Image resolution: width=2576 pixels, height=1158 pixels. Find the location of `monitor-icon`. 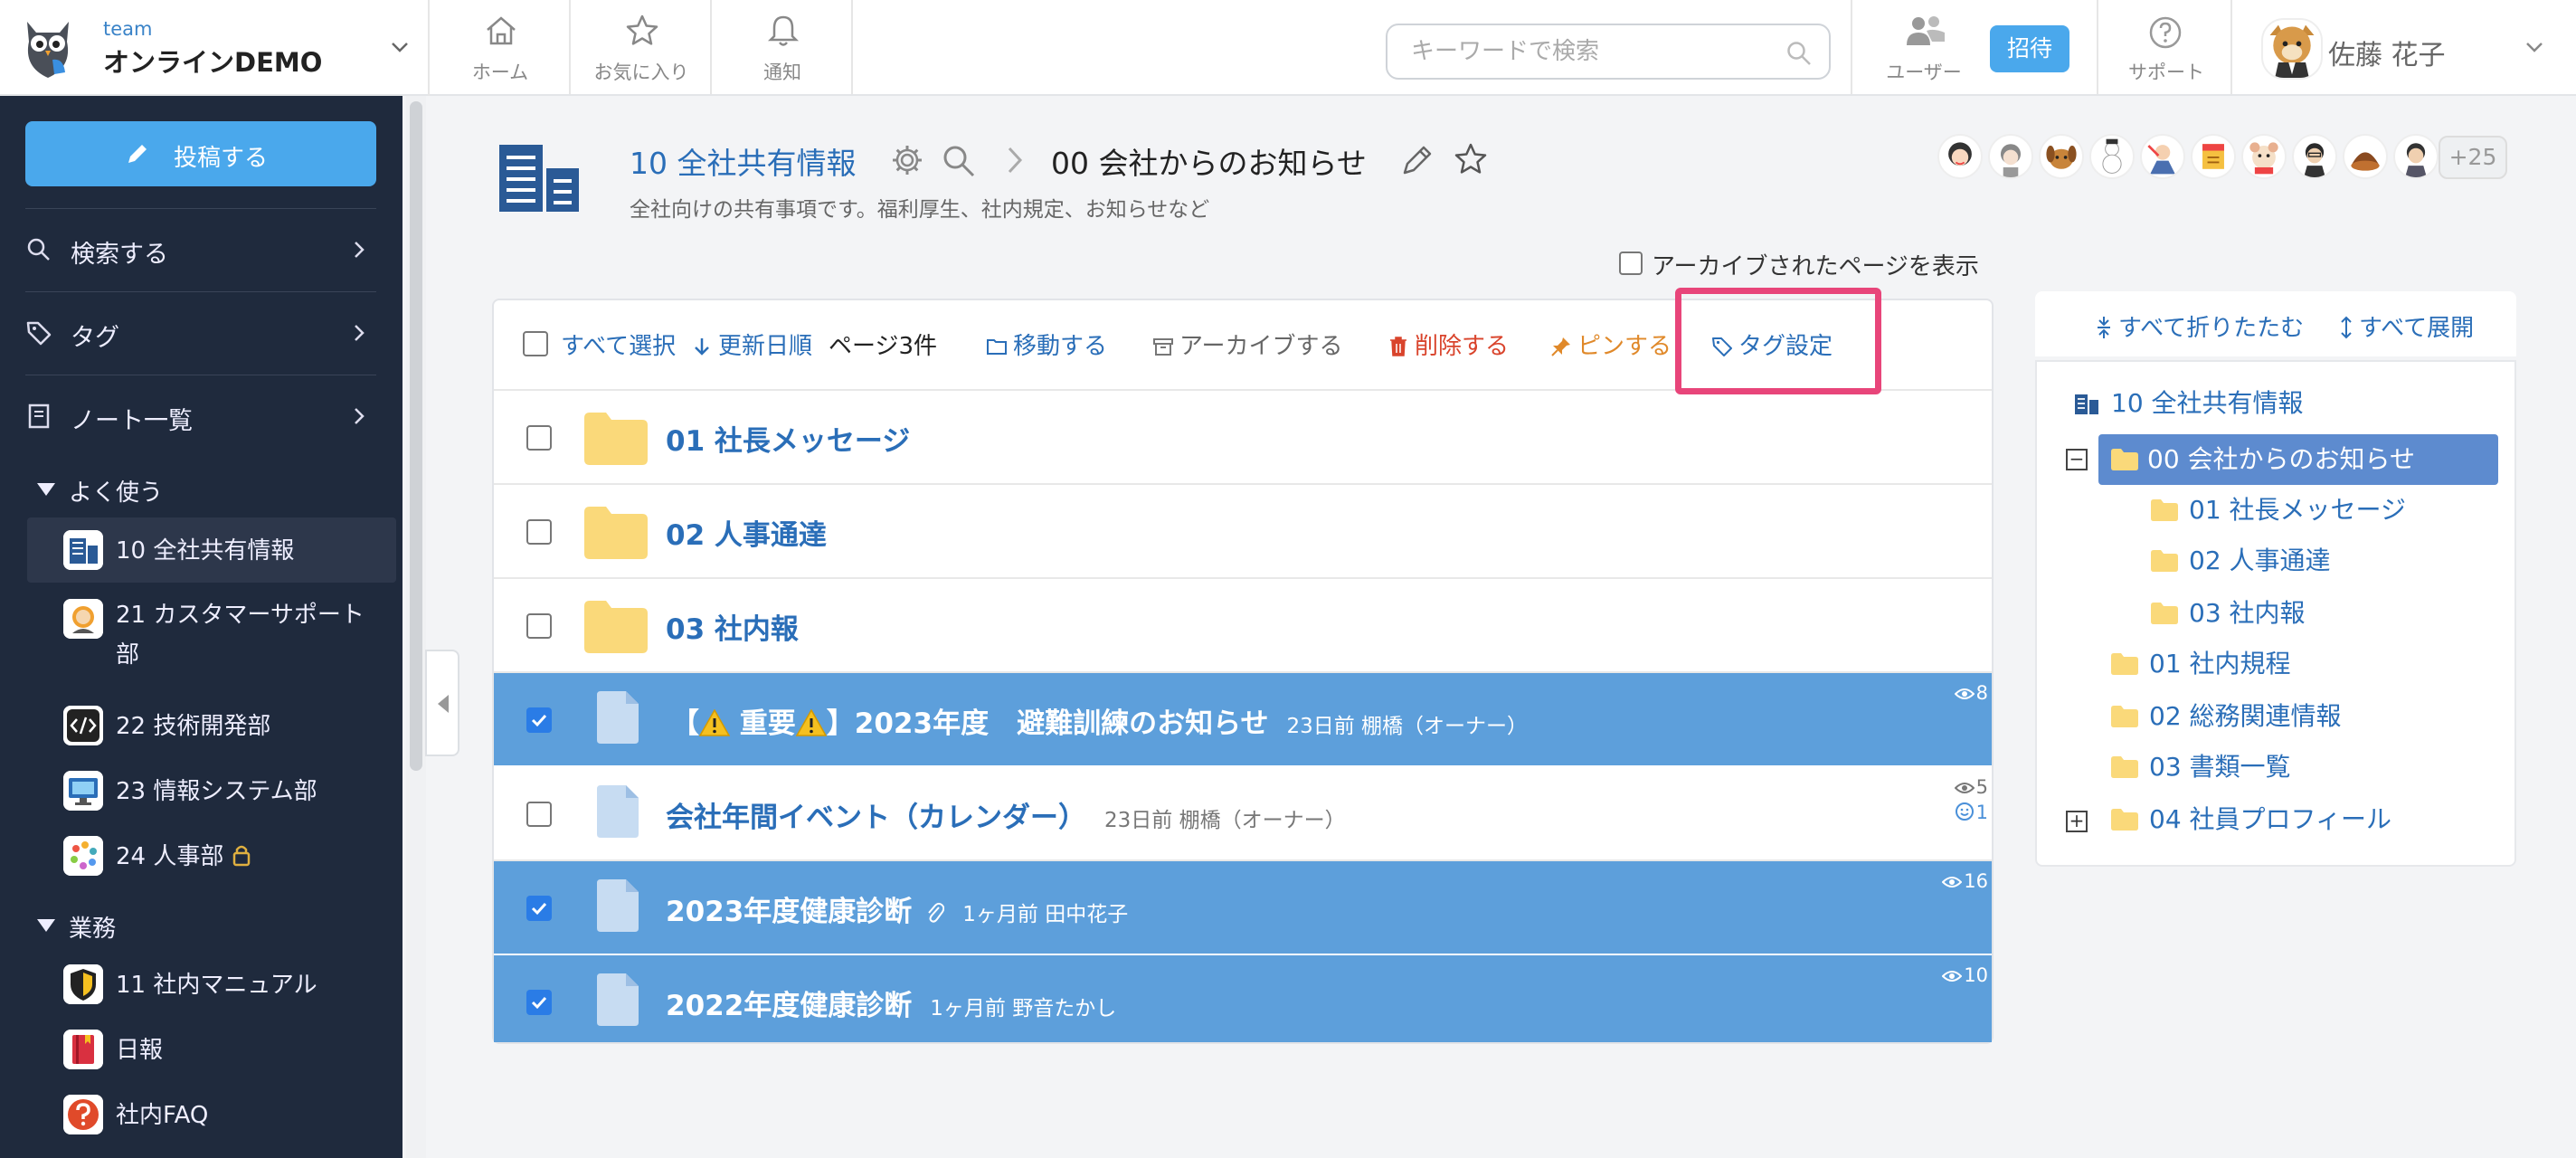

monitor-icon is located at coordinates (83, 791).